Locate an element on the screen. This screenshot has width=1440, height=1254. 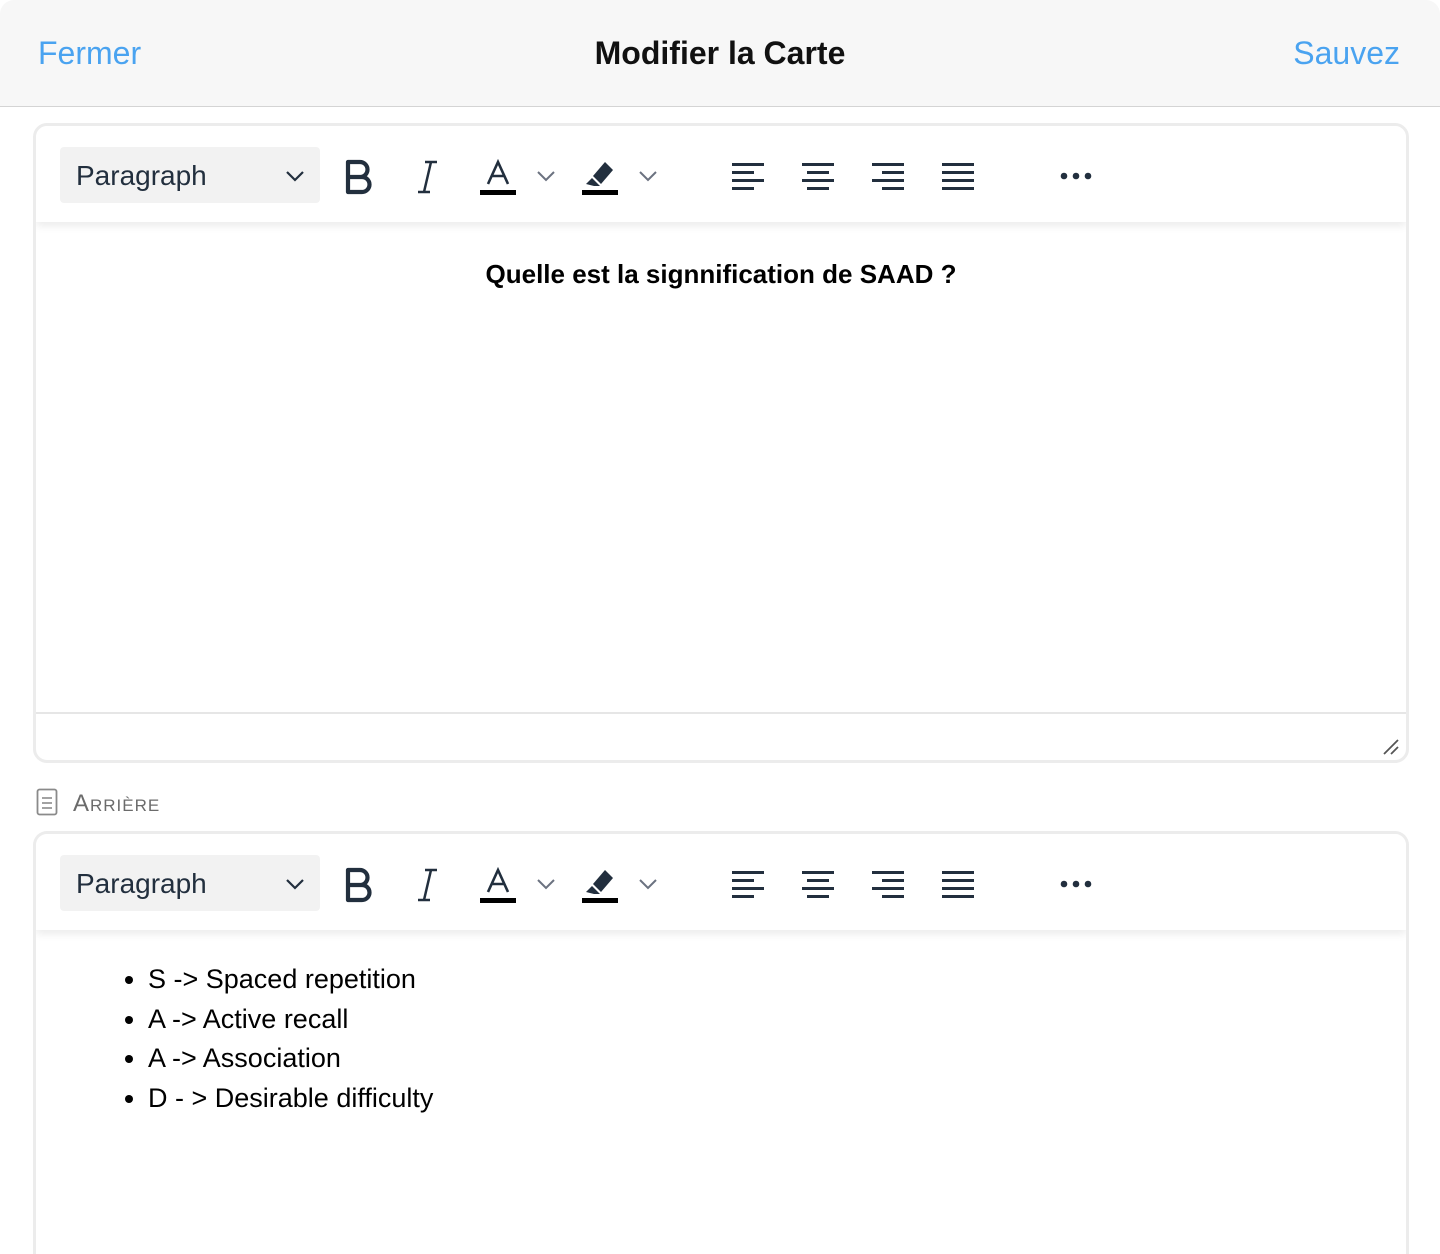
back-editor-toolbar: Paragraph is located at coordinates (721, 882).